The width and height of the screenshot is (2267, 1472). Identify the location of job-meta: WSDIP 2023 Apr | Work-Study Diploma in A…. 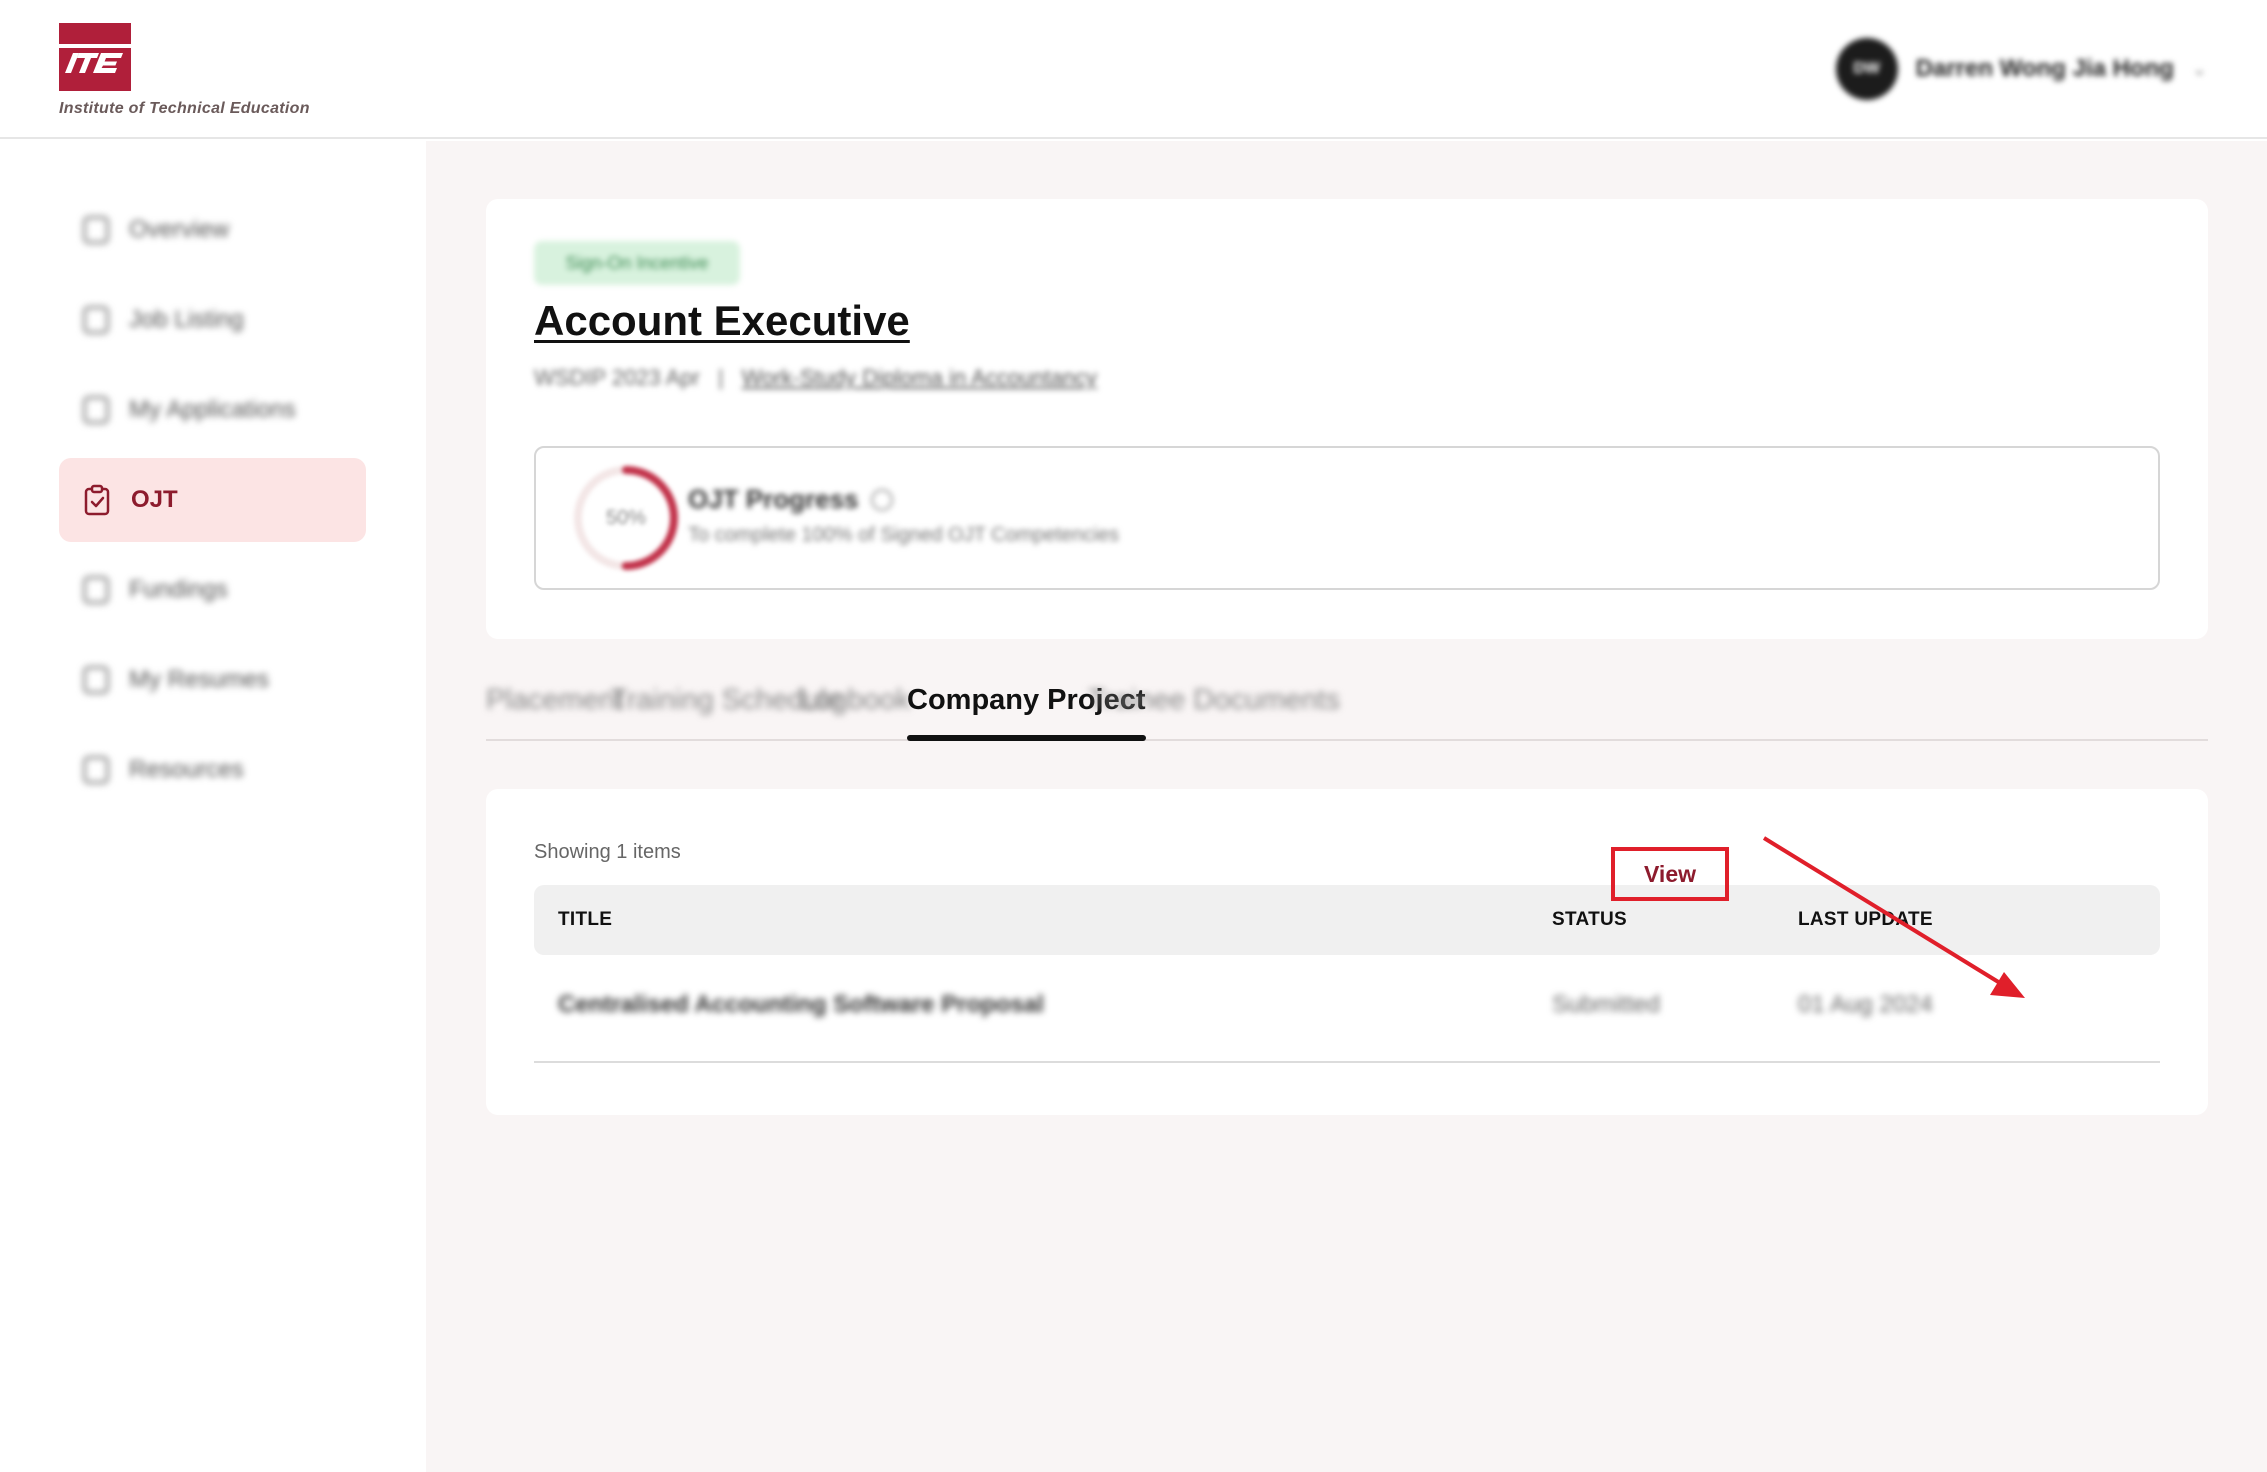
(815, 378).